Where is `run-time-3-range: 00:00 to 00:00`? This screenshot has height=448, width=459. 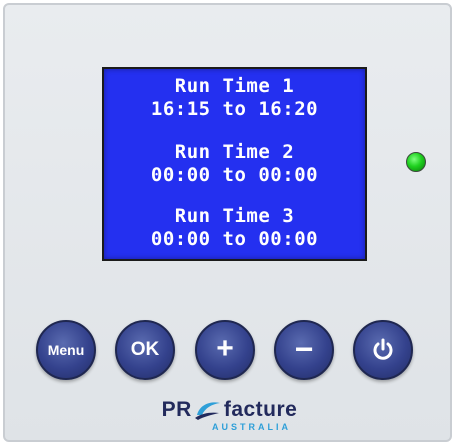
run-time-3-range: 00:00 to 00:00 is located at coordinates (234, 239).